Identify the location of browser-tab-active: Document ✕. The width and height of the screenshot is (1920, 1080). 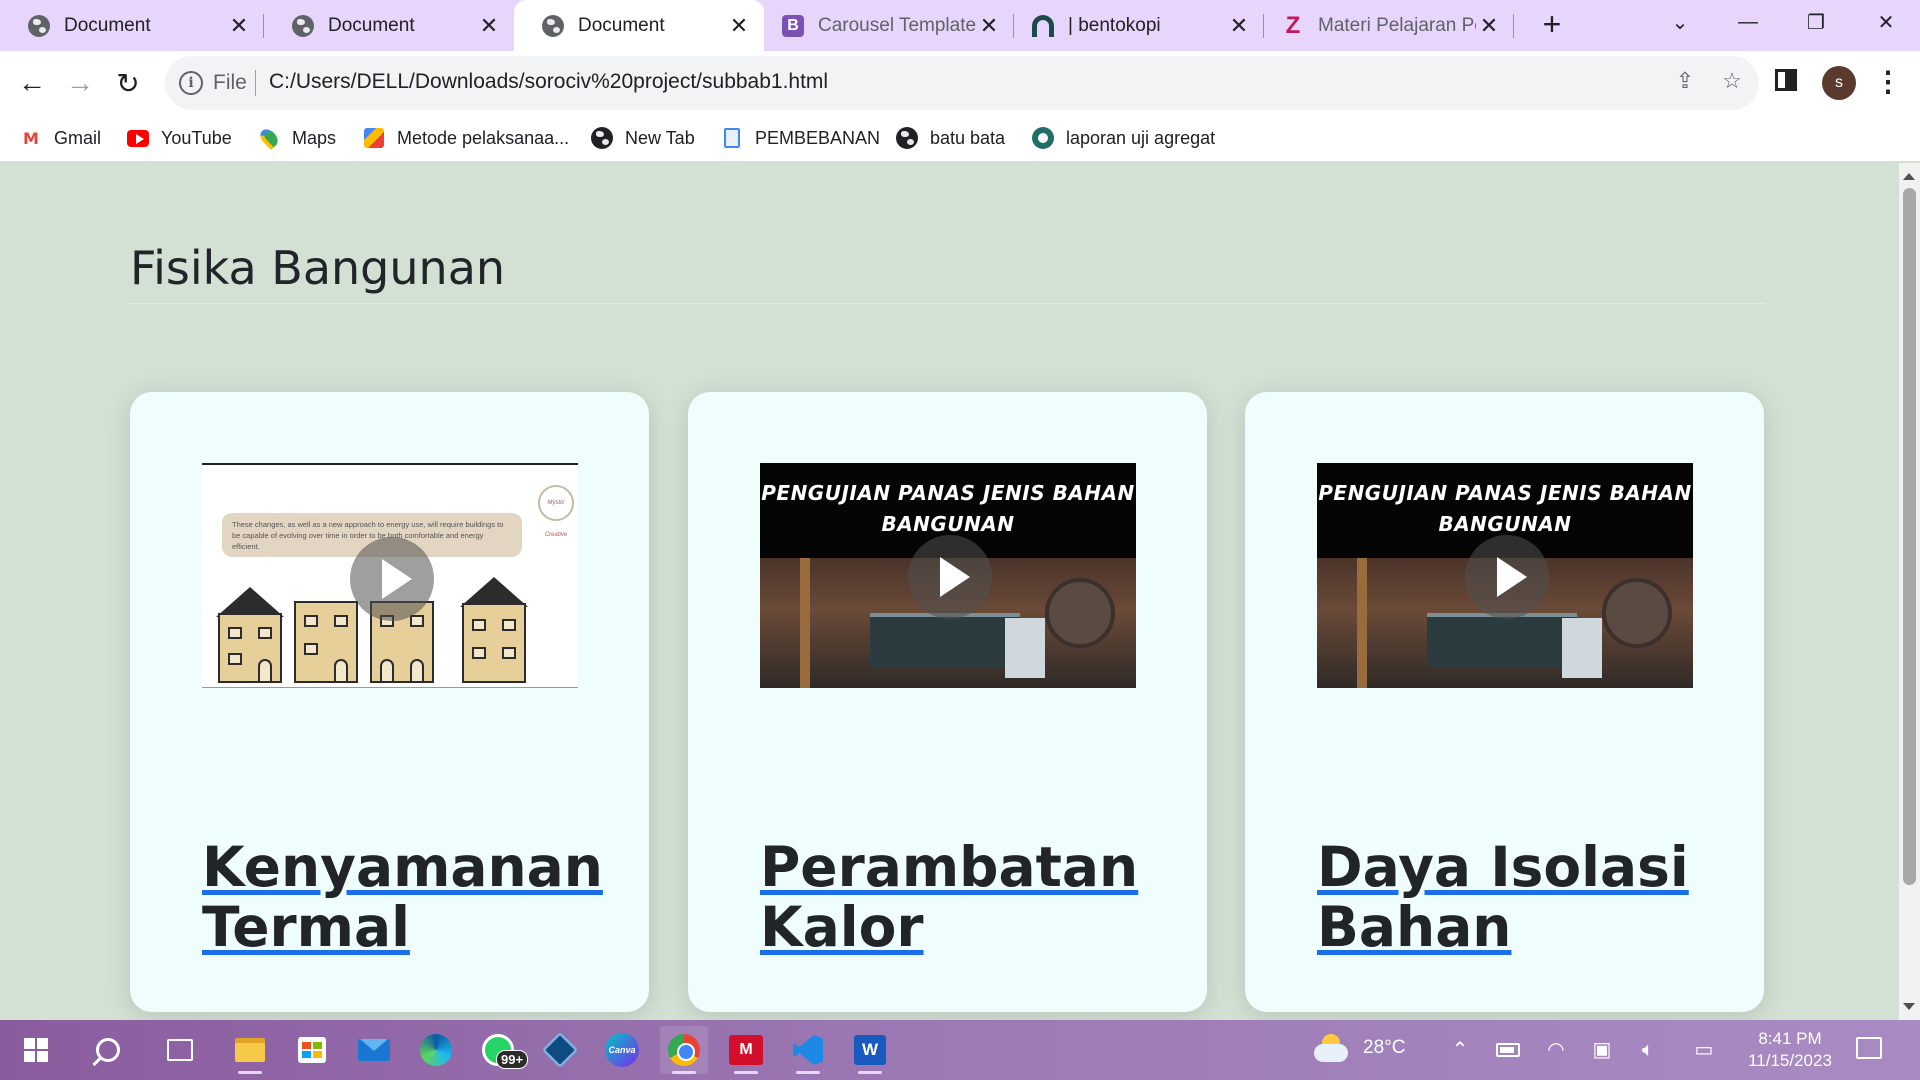
(639, 25).